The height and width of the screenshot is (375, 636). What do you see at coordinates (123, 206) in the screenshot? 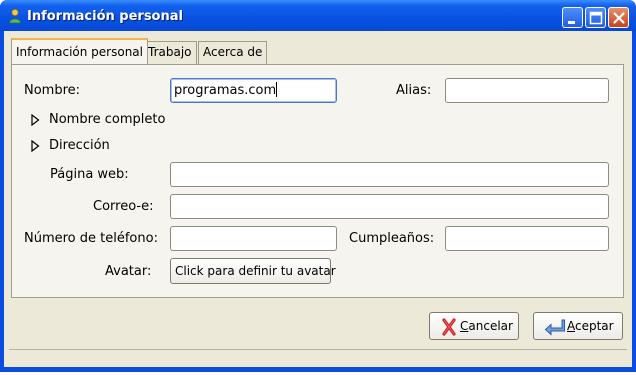
I see `correo-label: Correo-e:` at bounding box center [123, 206].